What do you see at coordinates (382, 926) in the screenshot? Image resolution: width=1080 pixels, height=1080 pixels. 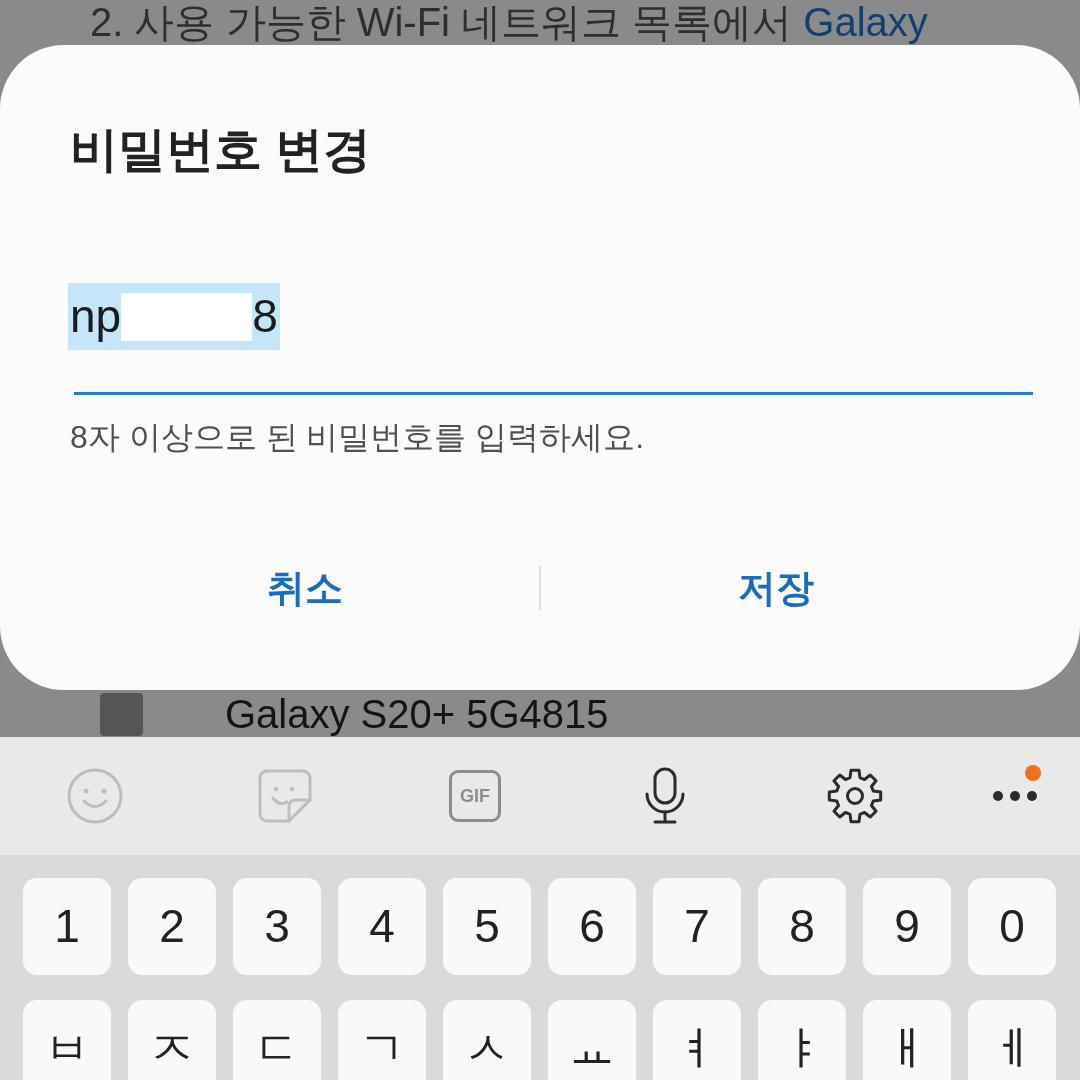 I see `key: 4` at bounding box center [382, 926].